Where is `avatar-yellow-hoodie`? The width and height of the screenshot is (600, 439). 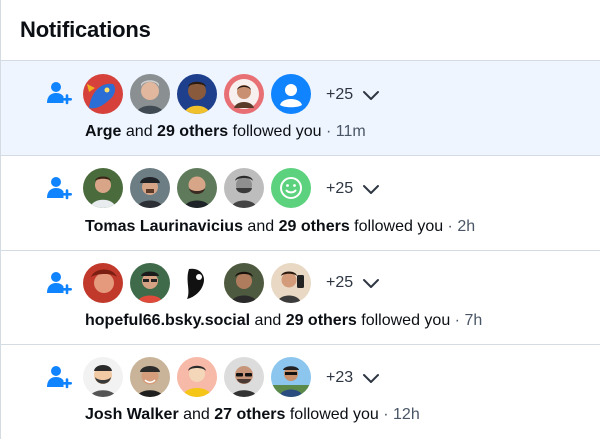 avatar-yellow-hoodie is located at coordinates (197, 377).